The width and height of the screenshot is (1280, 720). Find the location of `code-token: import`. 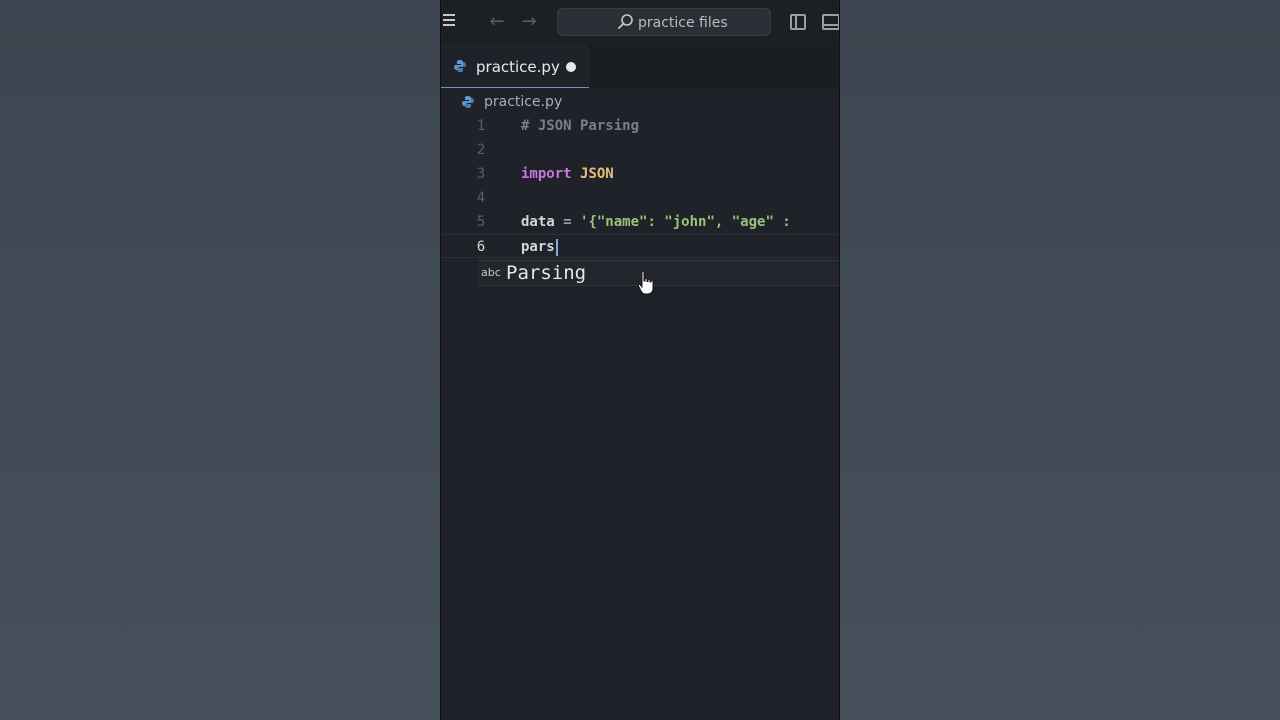

code-token: import is located at coordinates (546, 174).